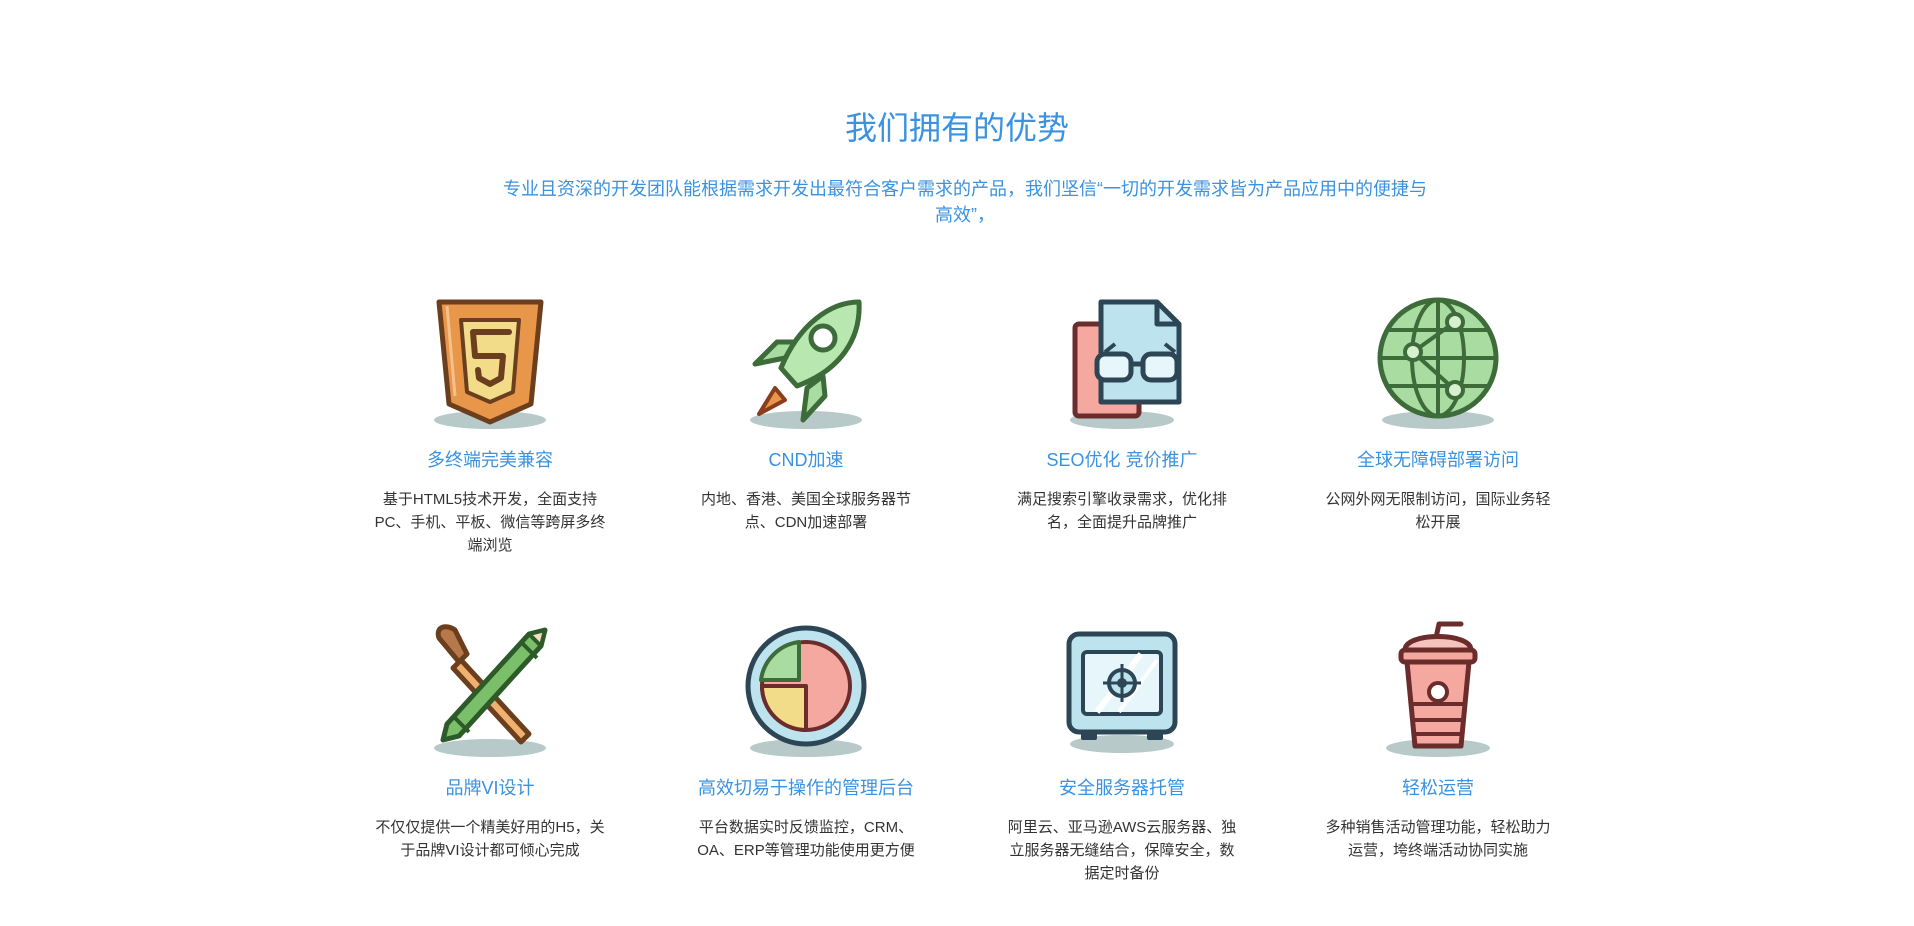 This screenshot has width=1914, height=926. I want to click on feature-description: 内地、香港、美国全球服务器节点、CDN加速部署, so click(805, 511).